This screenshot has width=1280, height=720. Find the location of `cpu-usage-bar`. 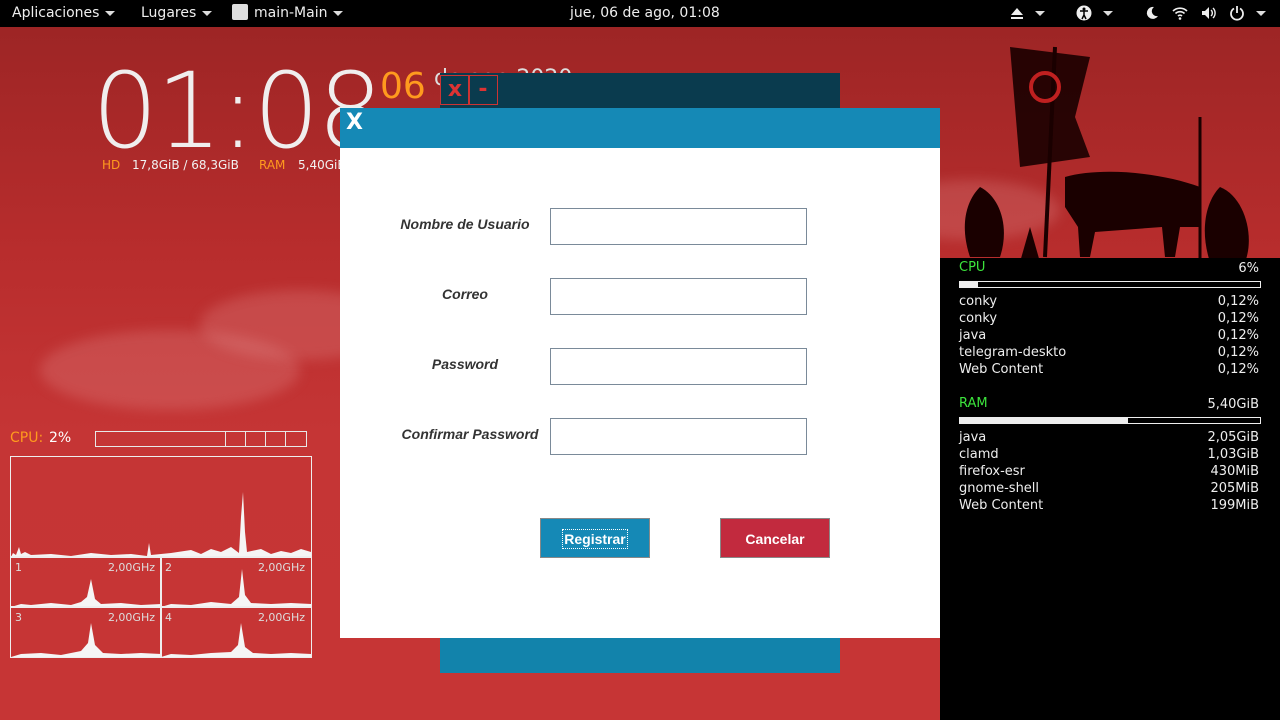

cpu-usage-bar is located at coordinates (201, 439).